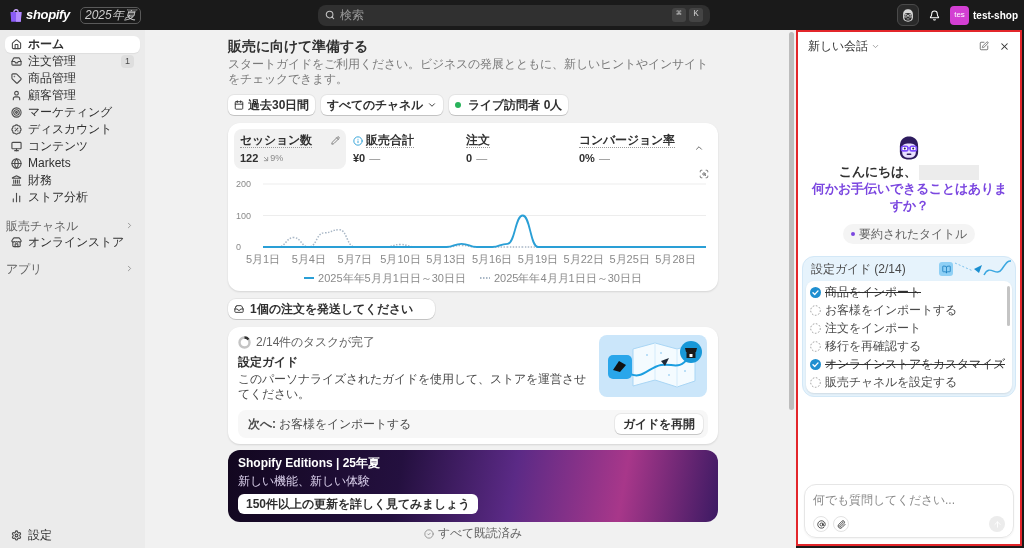 This screenshot has width=1024, height=548. Describe the element at coordinates (629, 259) in the screenshot. I see `x-axis-label: 5月25日` at that location.